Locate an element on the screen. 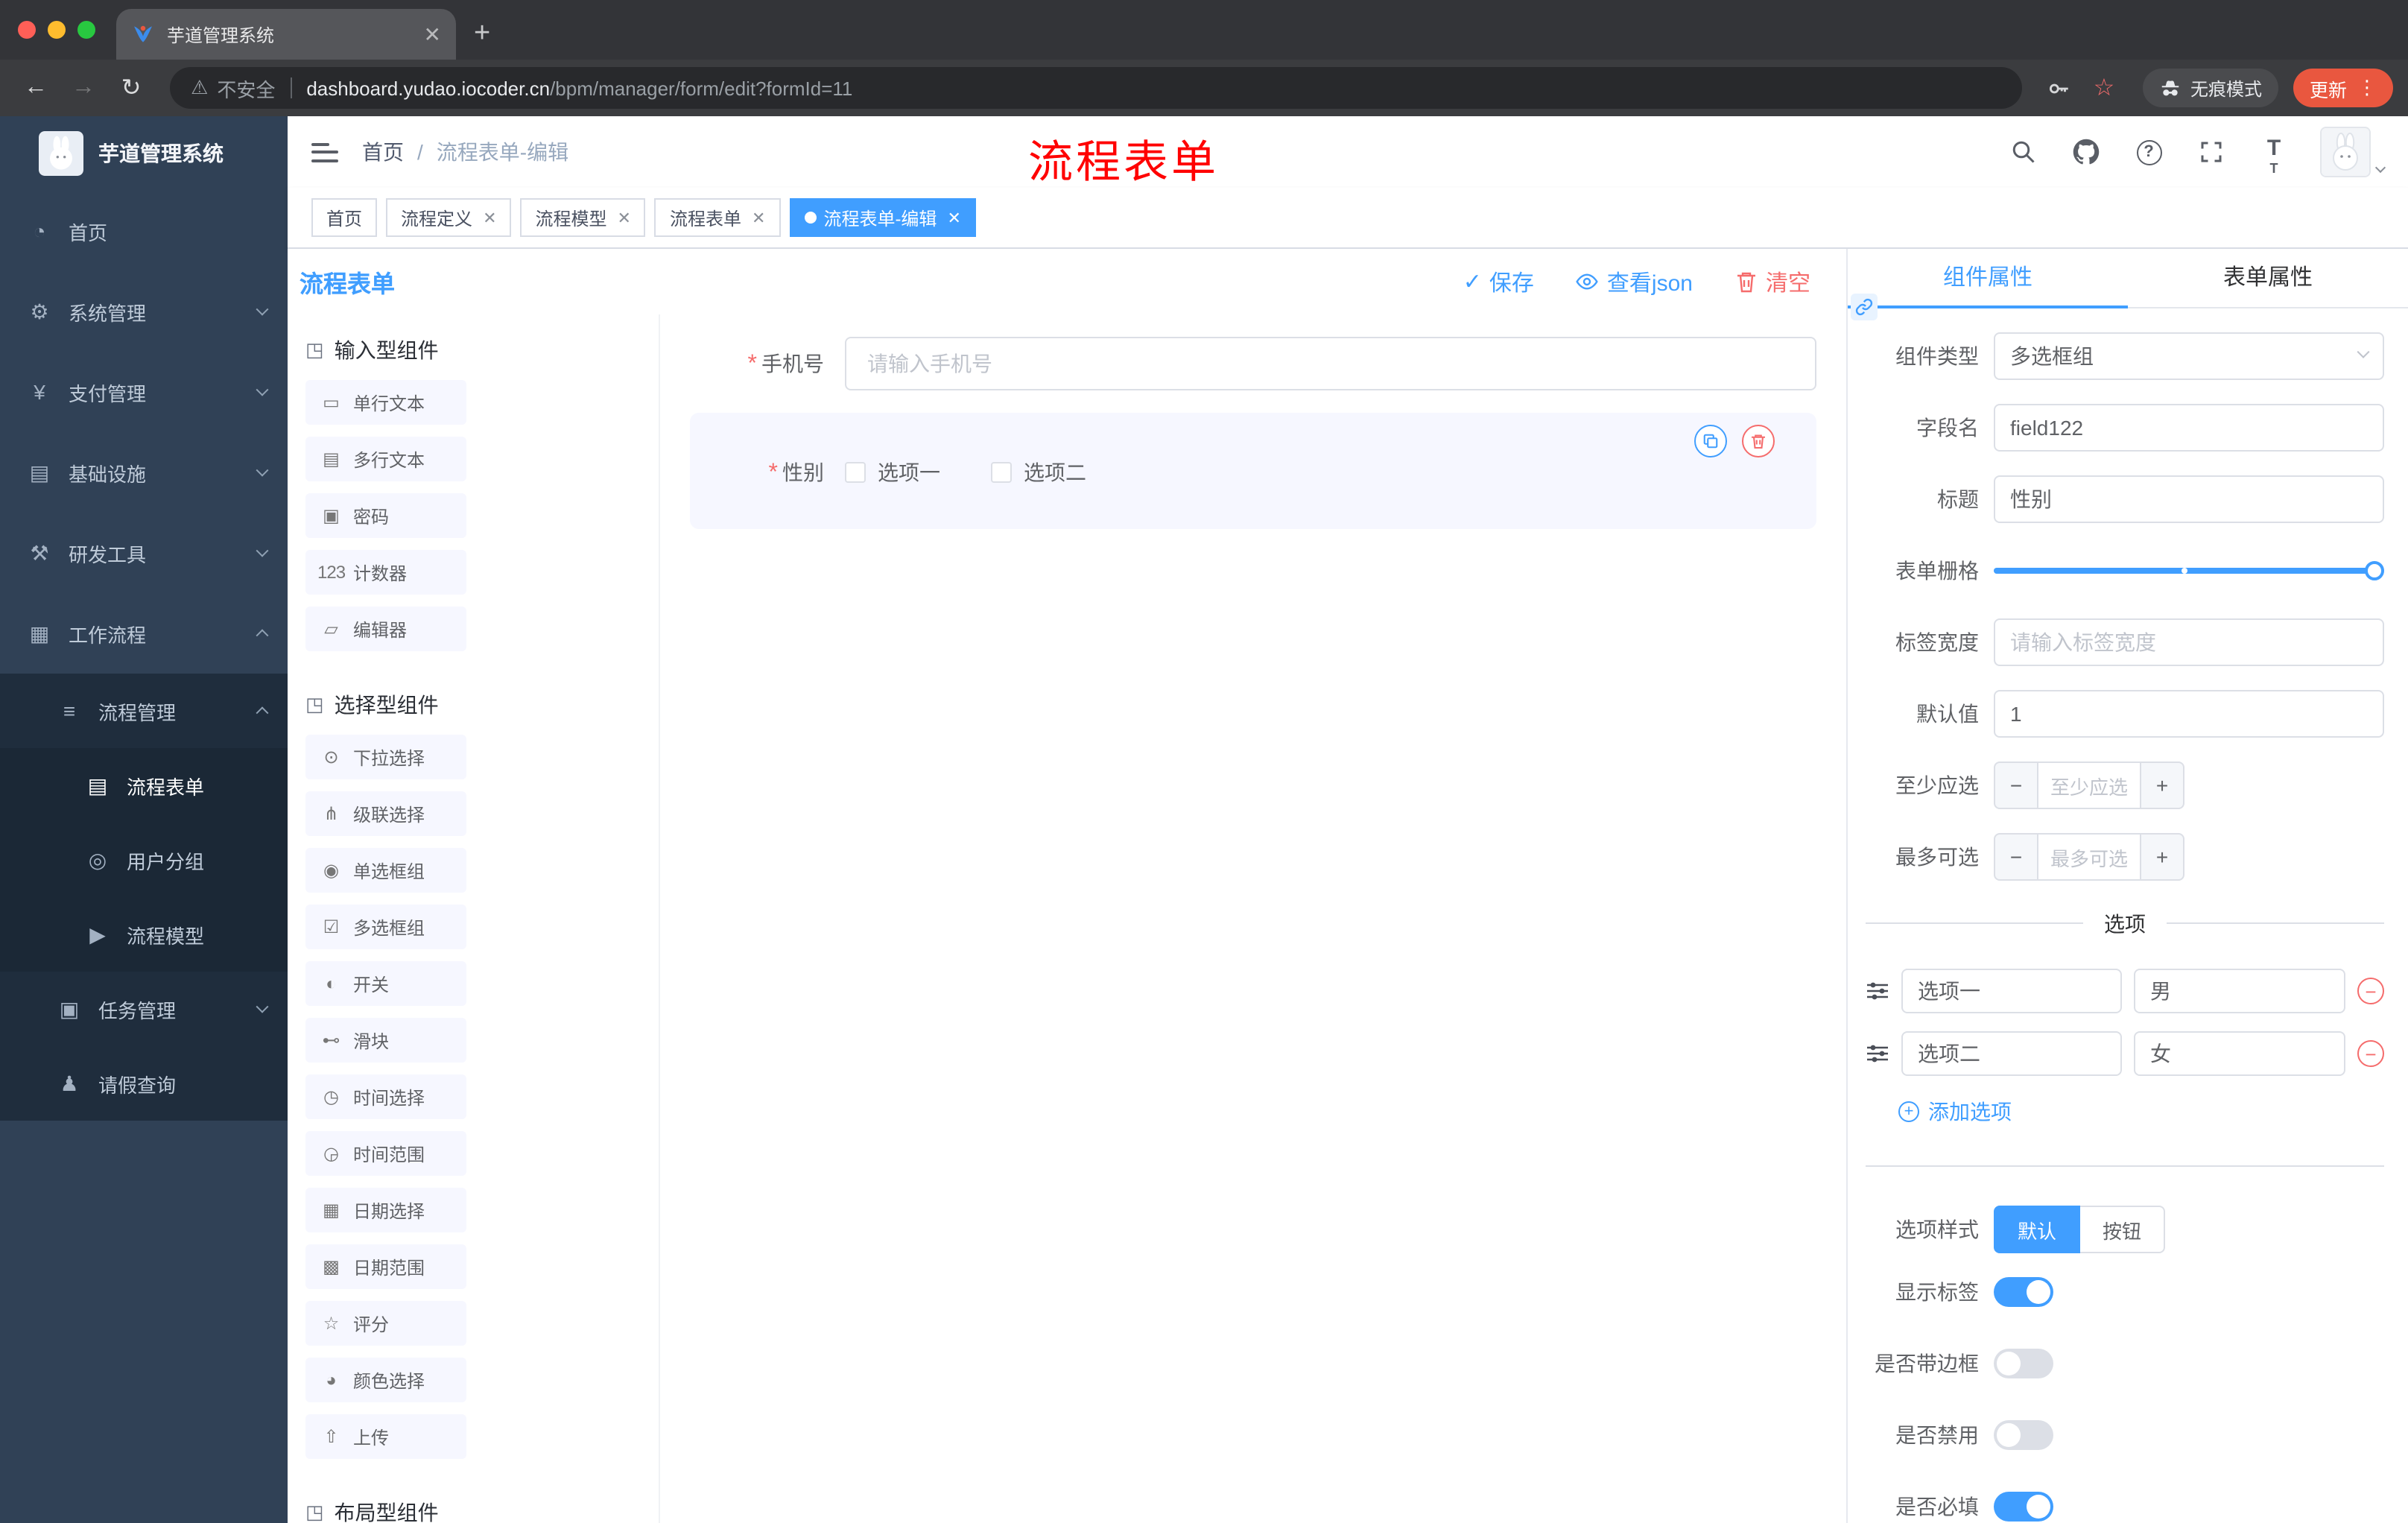  required-switch is located at coordinates (2023, 1507).